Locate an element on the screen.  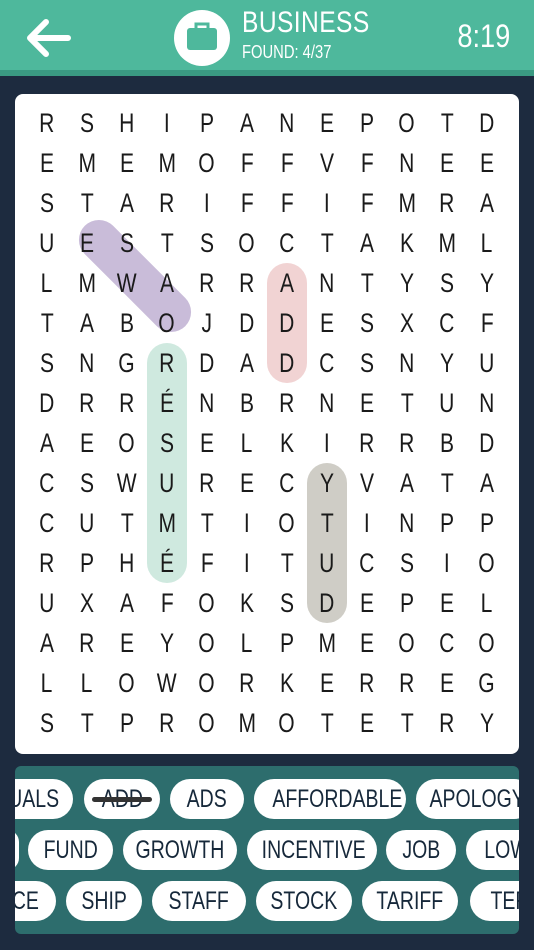
word-pill is located at coordinates (17, 850).